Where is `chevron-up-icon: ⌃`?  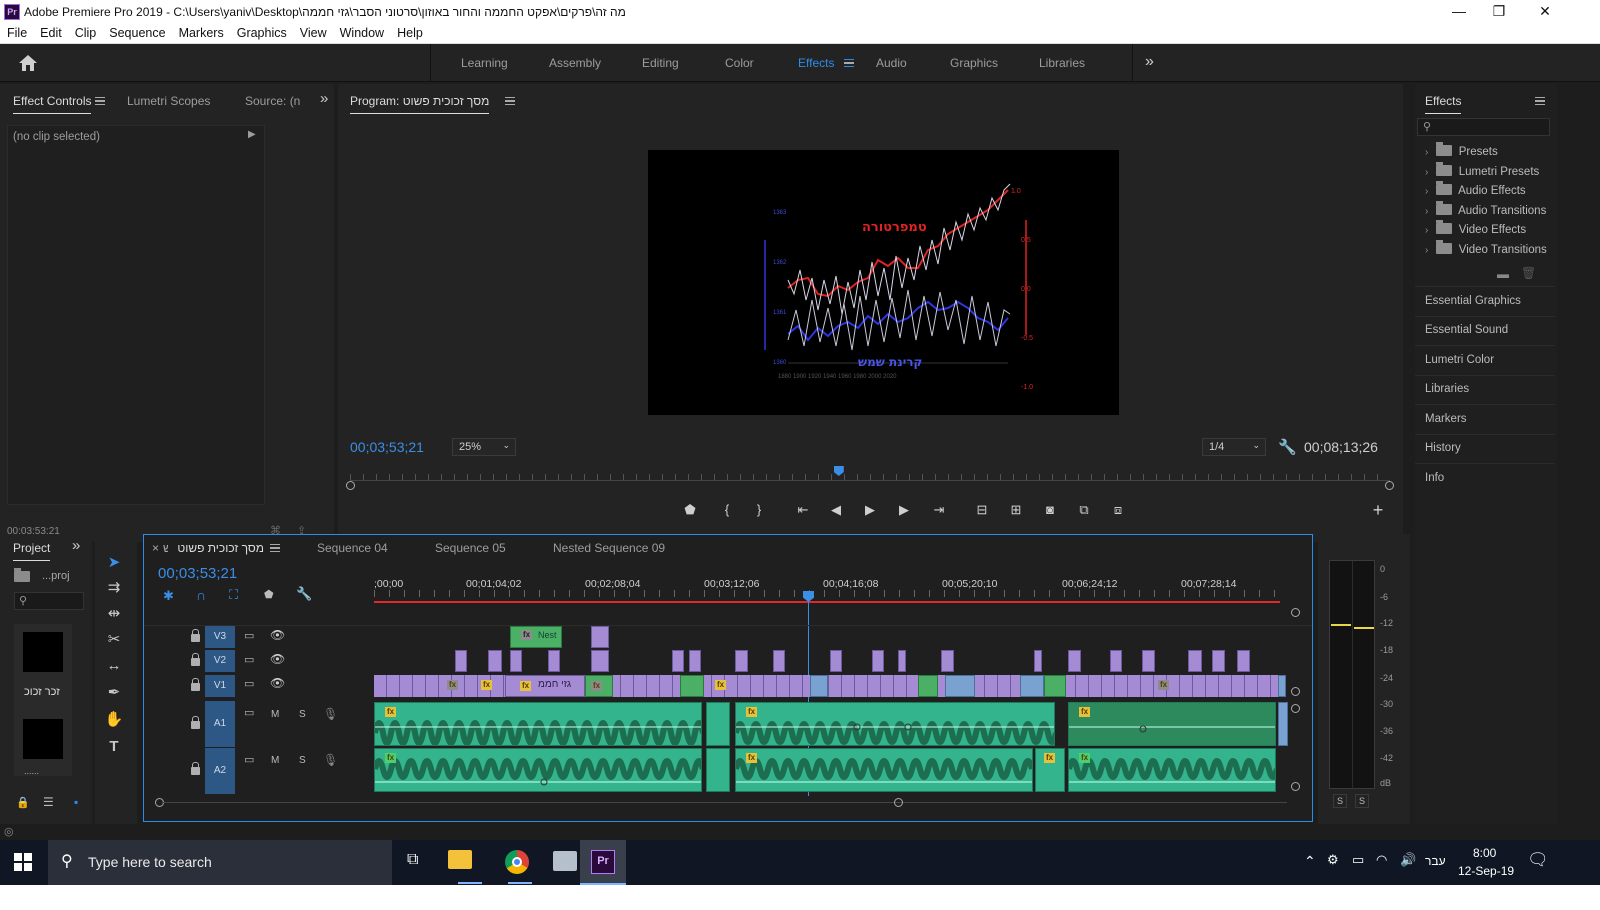 chevron-up-icon: ⌃ is located at coordinates (1310, 861).